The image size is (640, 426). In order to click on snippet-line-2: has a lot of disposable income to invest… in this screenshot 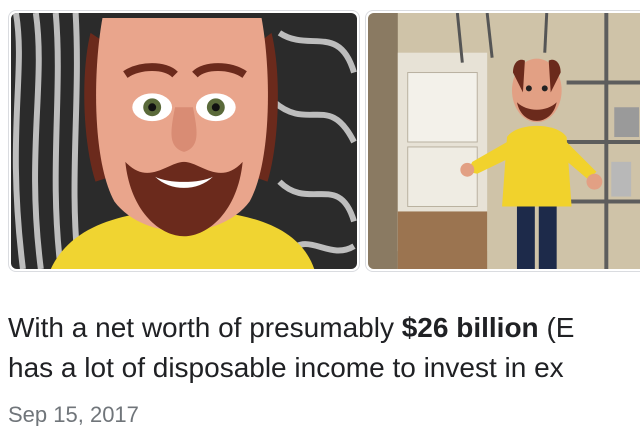, I will do `click(286, 367)`.